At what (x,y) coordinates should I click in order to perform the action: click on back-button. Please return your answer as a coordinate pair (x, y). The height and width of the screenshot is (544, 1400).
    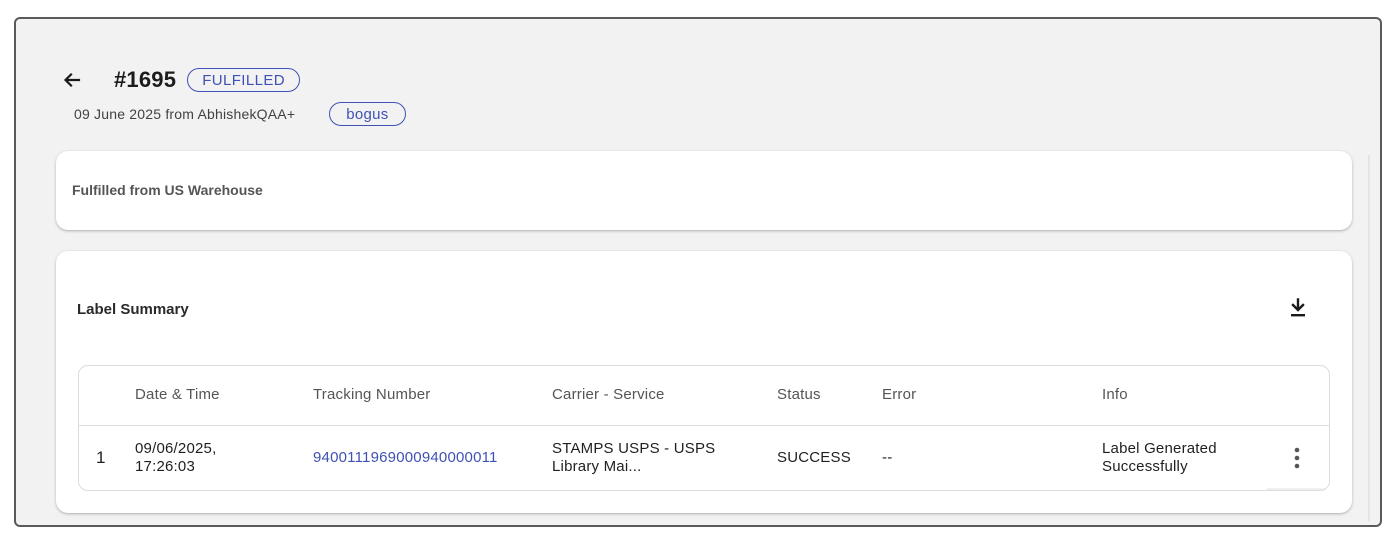
    Looking at the image, I should click on (72, 80).